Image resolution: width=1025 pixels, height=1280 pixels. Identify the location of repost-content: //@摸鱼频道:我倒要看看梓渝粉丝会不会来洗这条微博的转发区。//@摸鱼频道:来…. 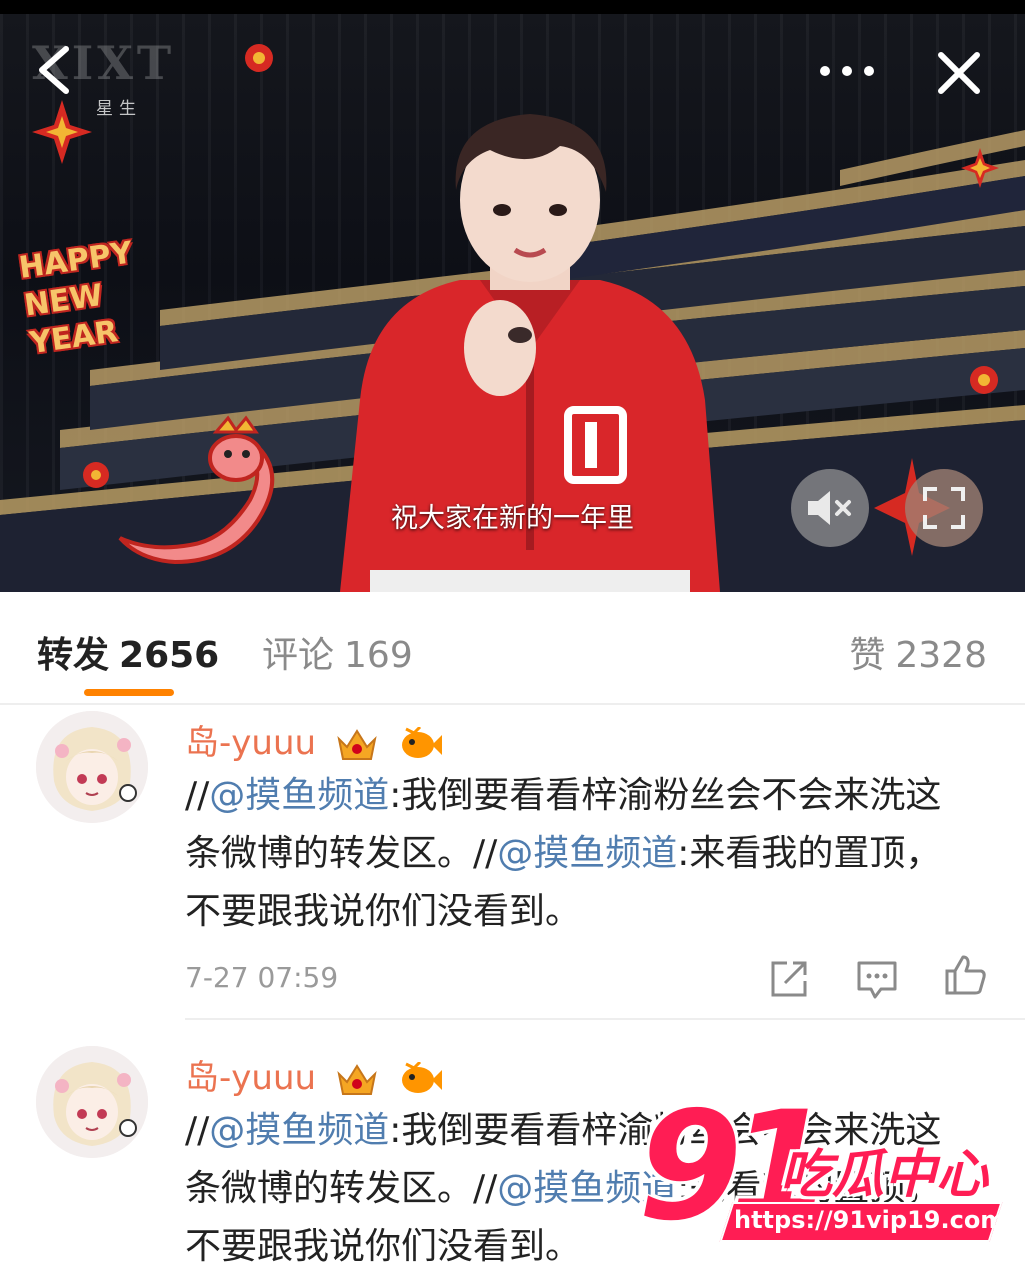
(580, 854).